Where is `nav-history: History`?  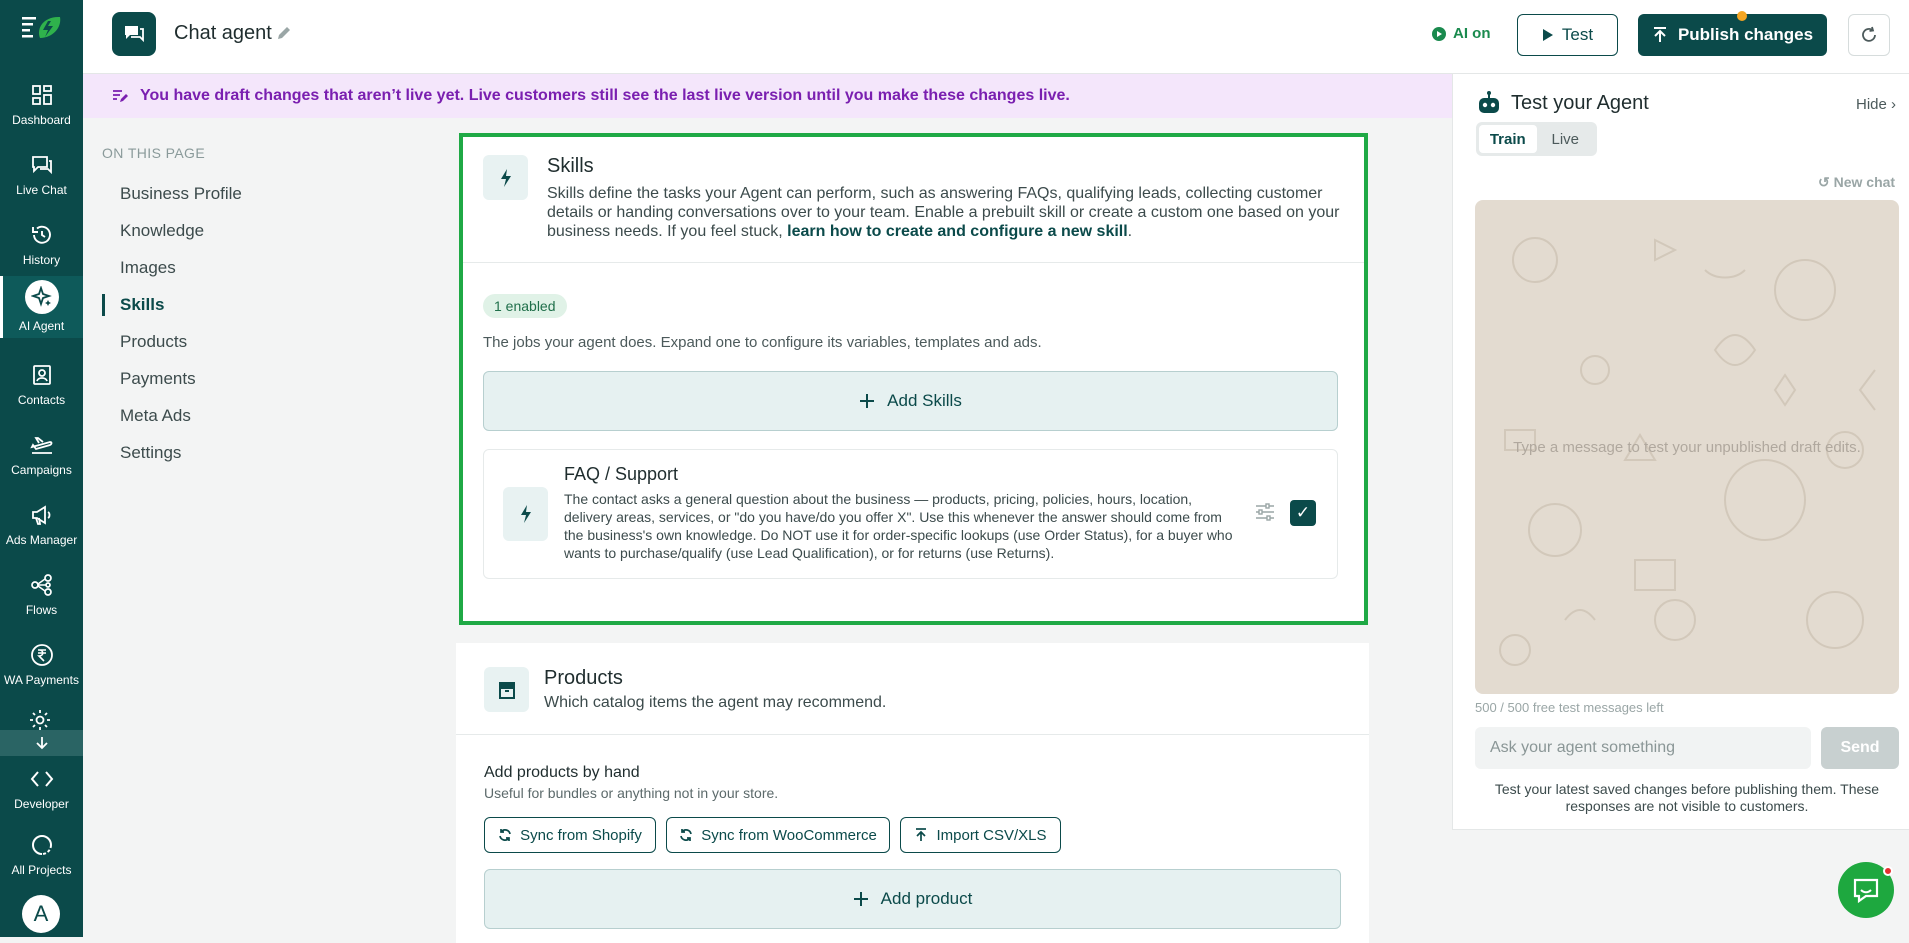
nav-history: History is located at coordinates (41, 245).